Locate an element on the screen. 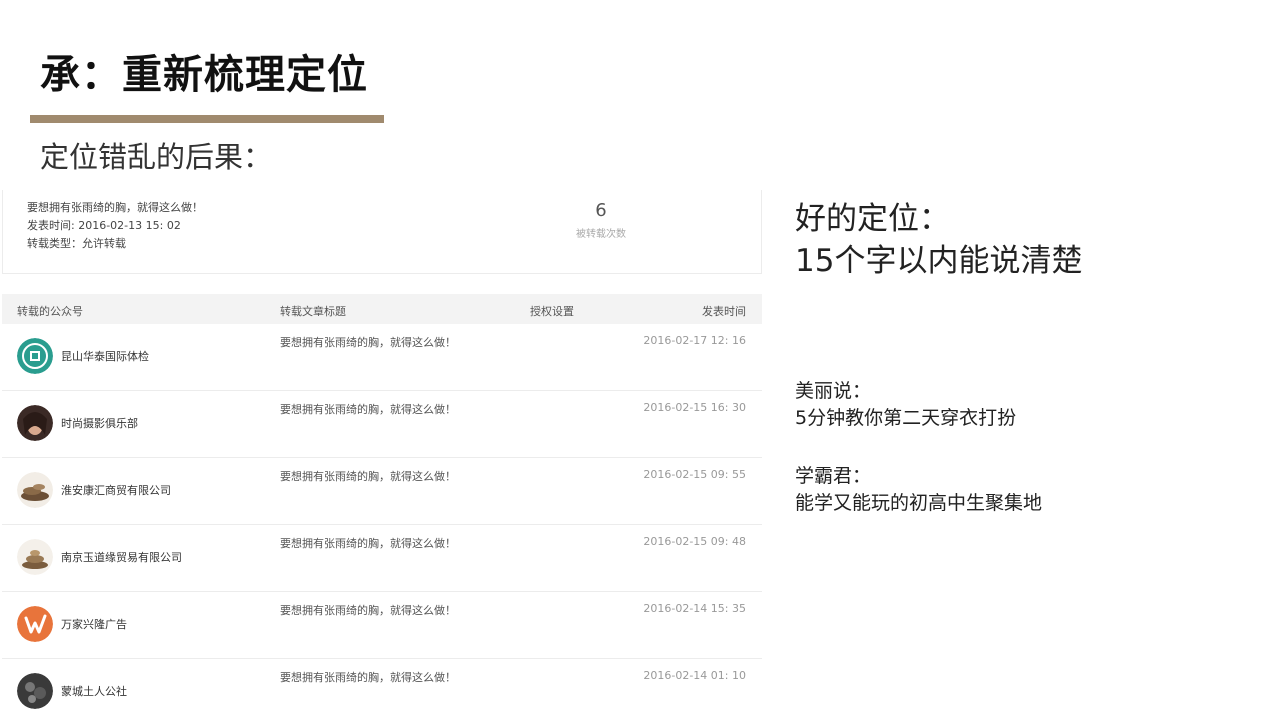  row-account-name: 昆山华泰国际体检 is located at coordinates (105, 356).